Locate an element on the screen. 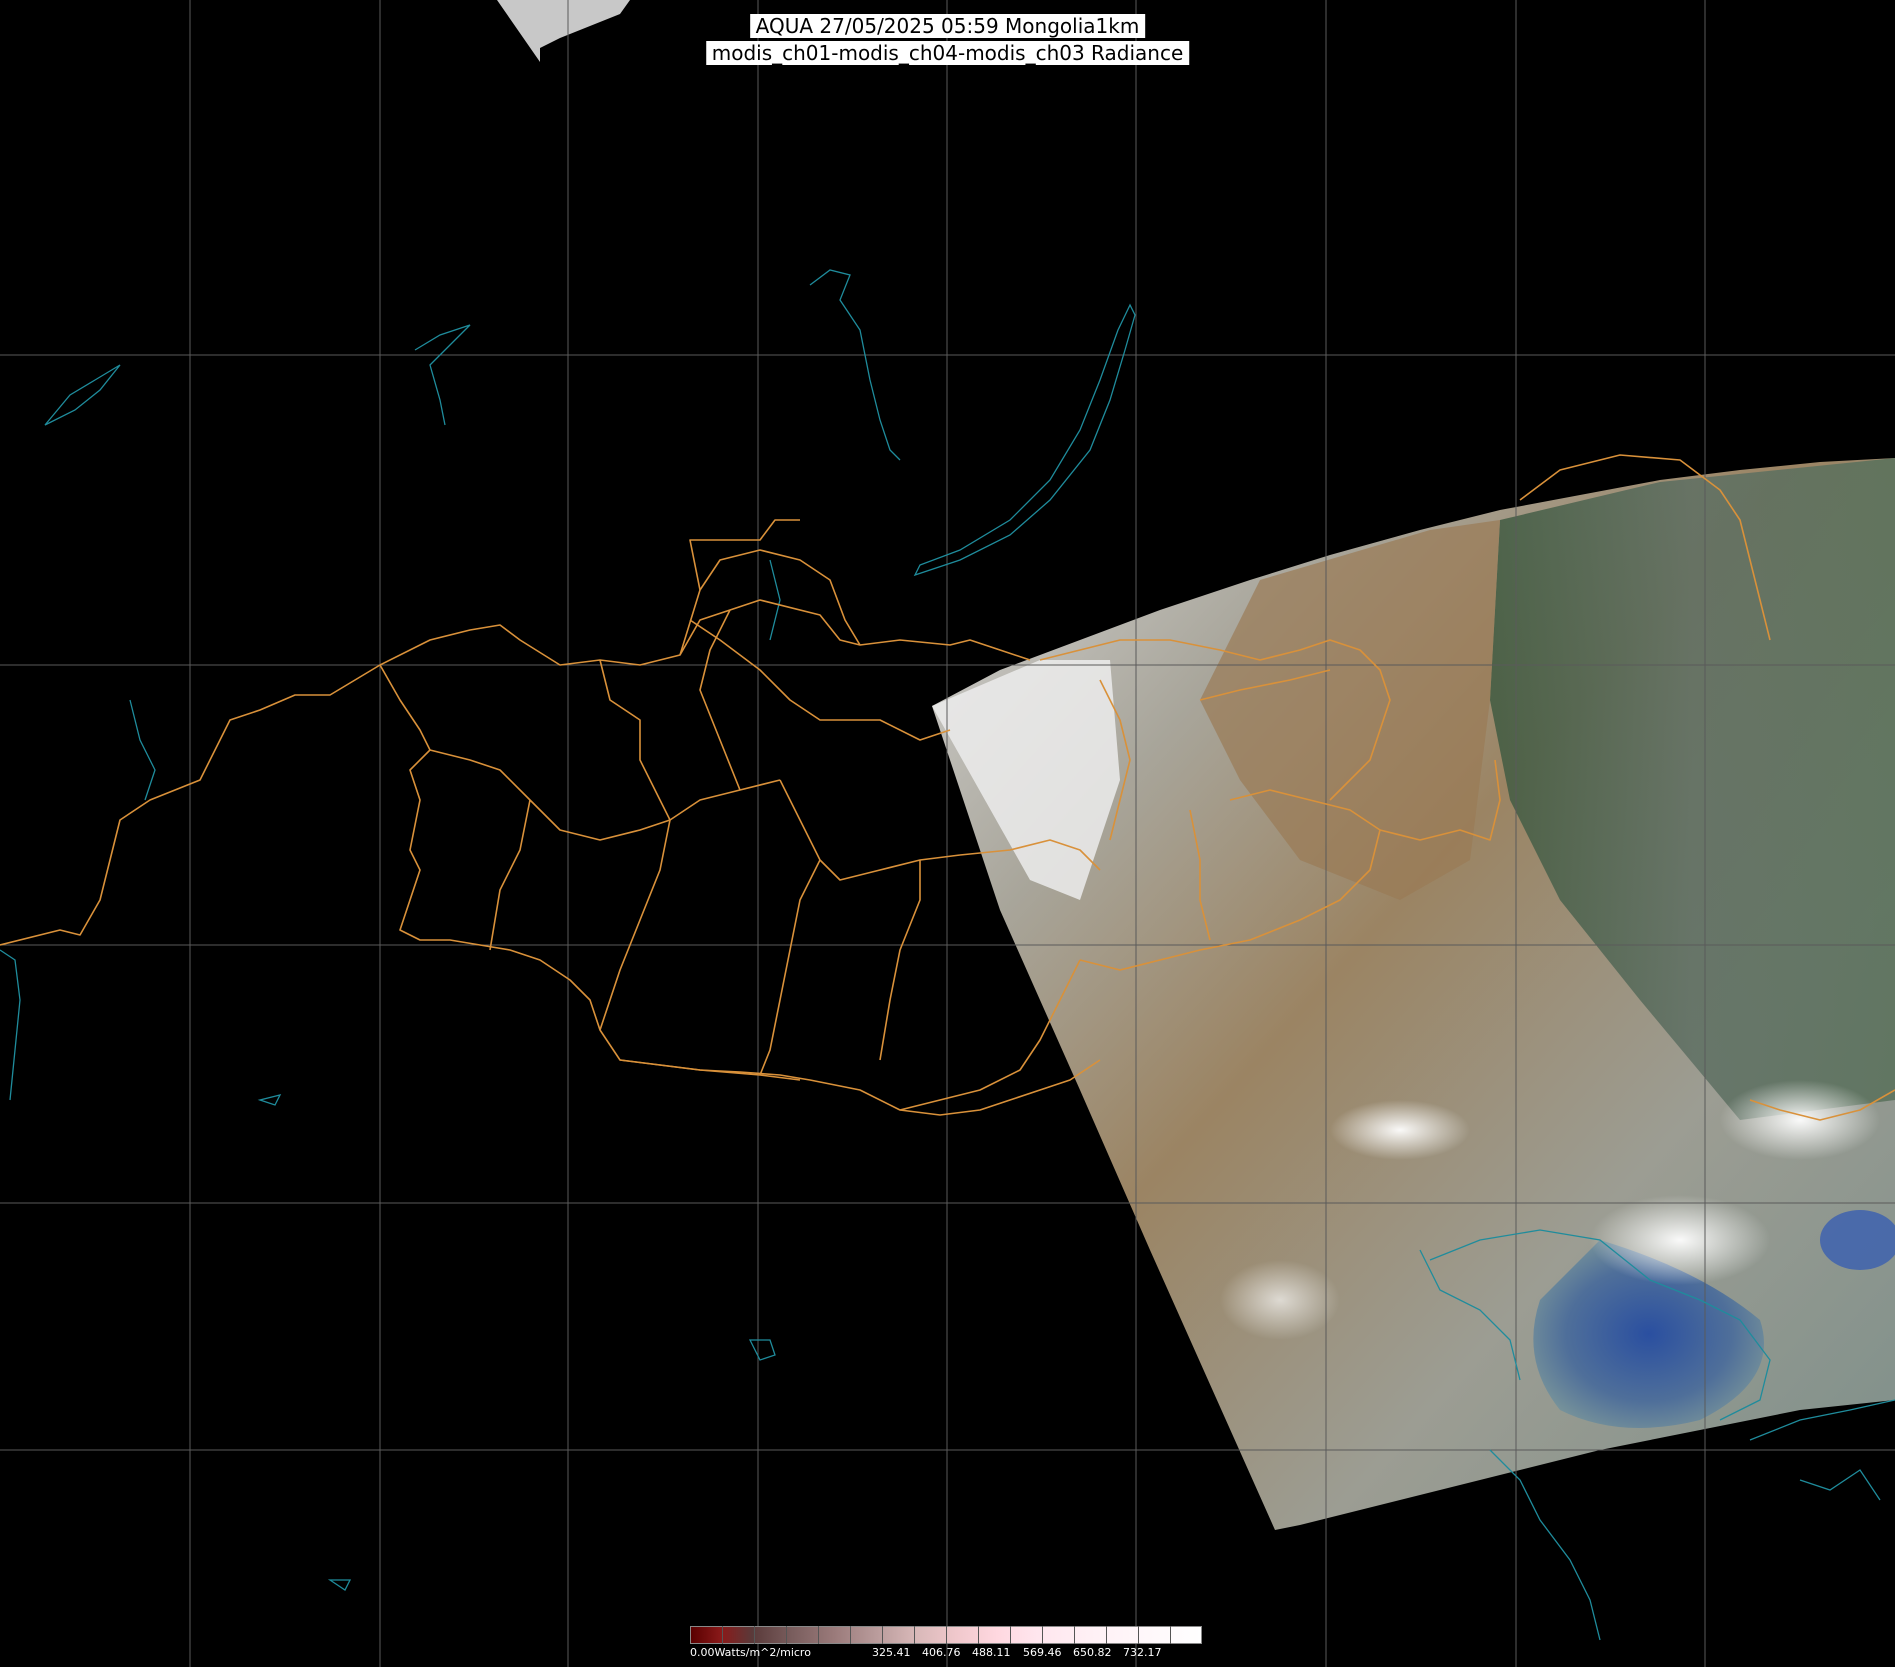 The width and height of the screenshot is (1895, 1667). swath-sliver is located at coordinates (563, 31).